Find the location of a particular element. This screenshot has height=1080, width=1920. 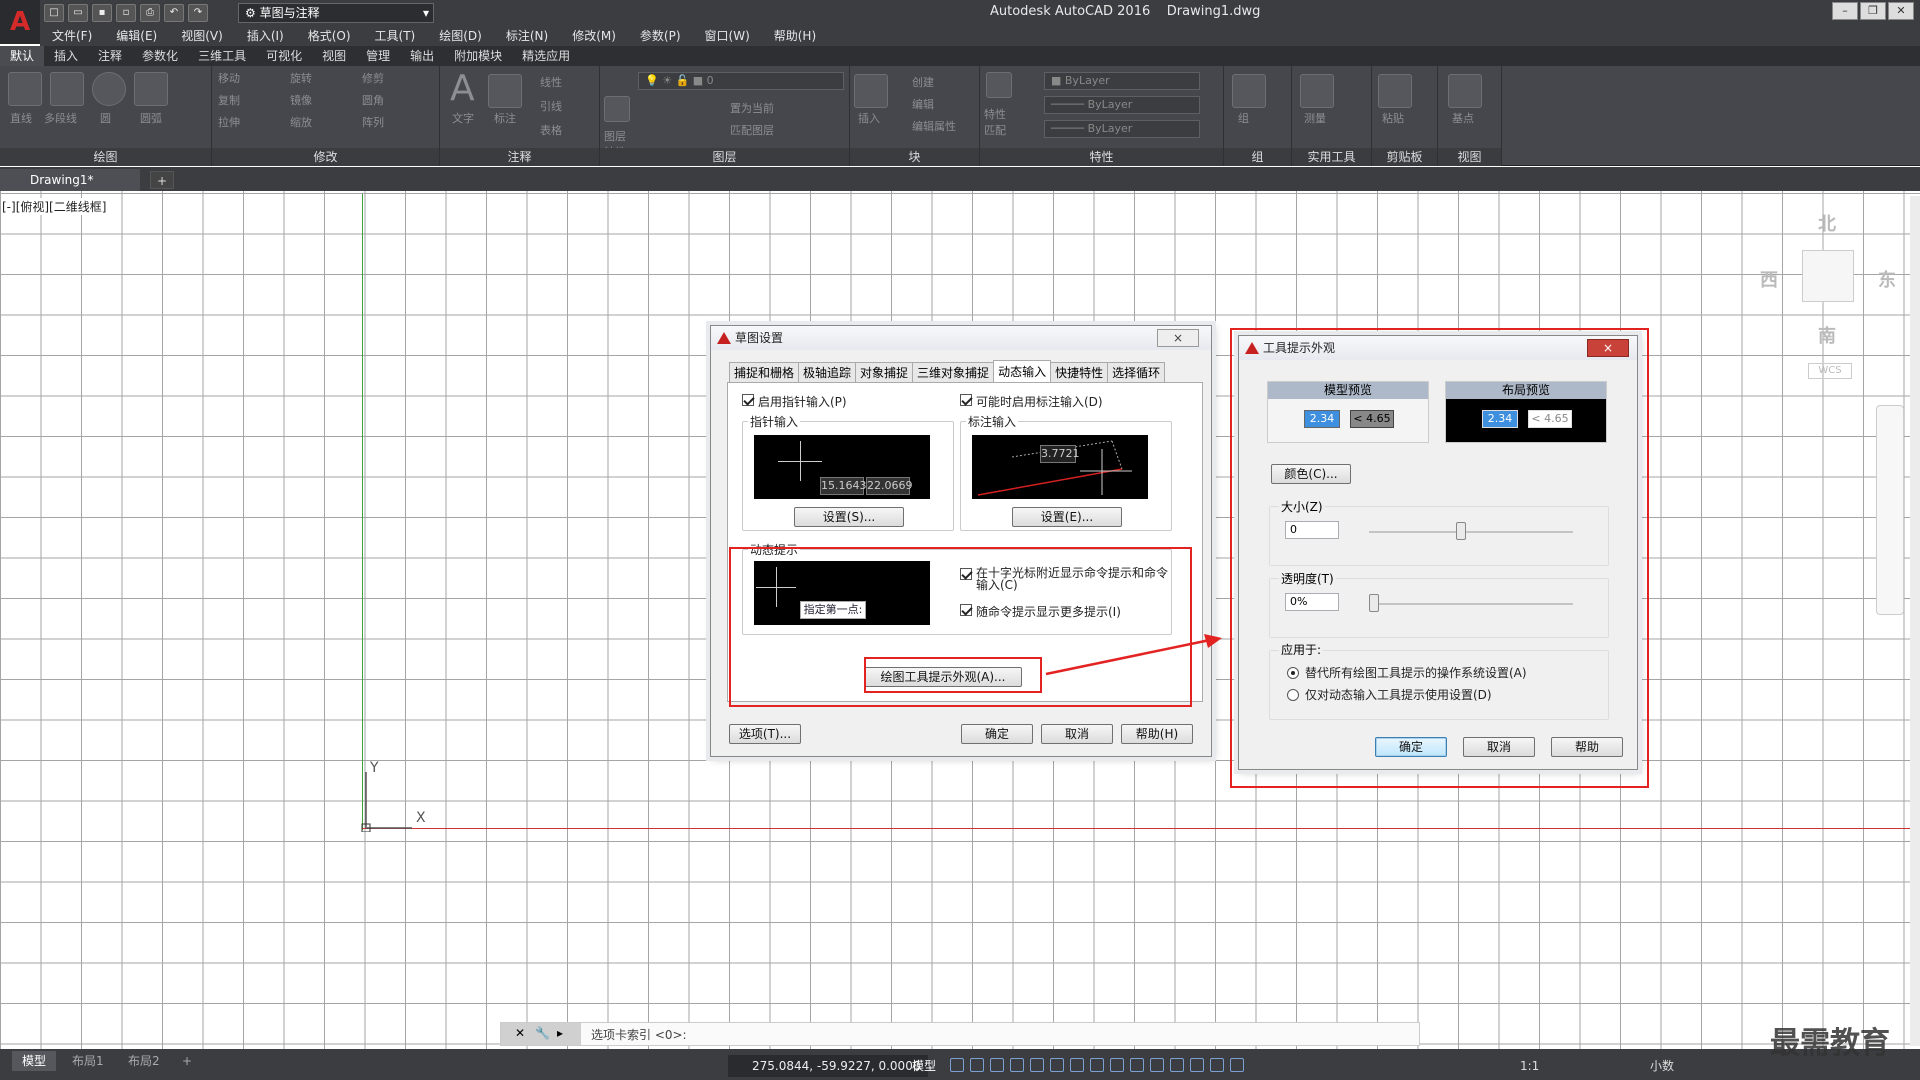

layer-properties-icon is located at coordinates (617, 109).